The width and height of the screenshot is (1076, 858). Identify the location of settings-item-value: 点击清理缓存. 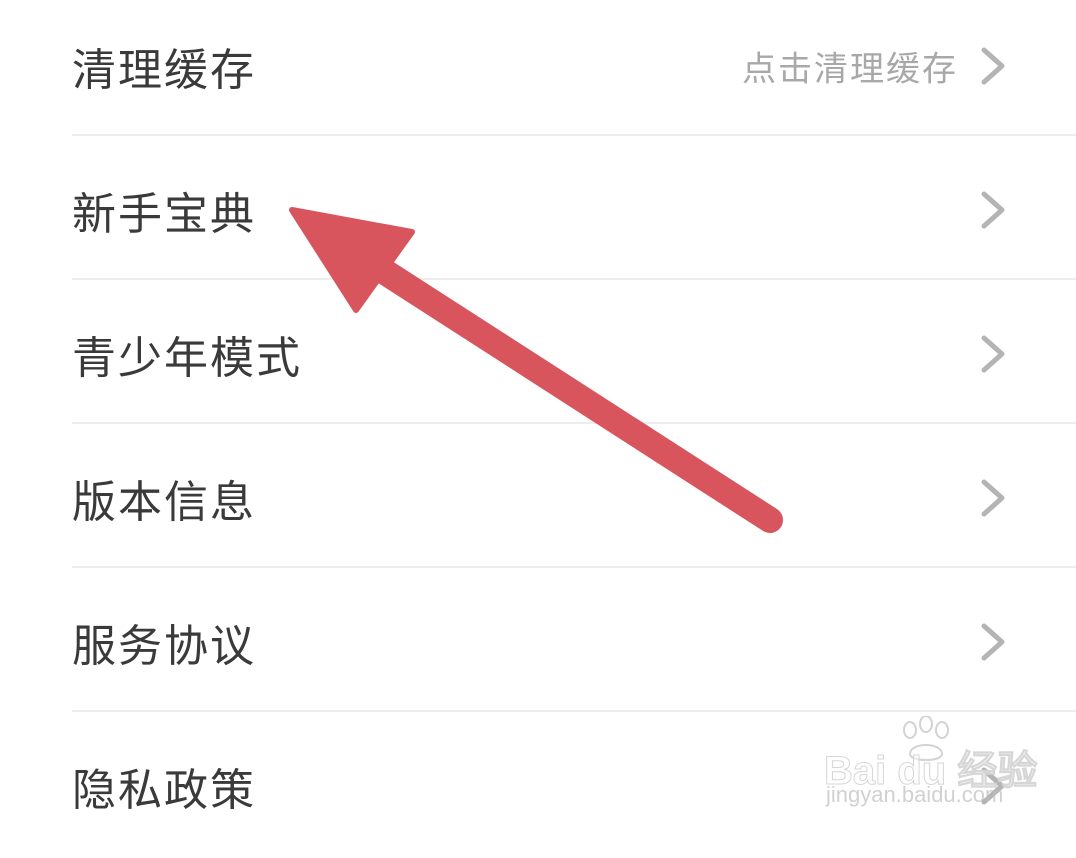
(850, 69).